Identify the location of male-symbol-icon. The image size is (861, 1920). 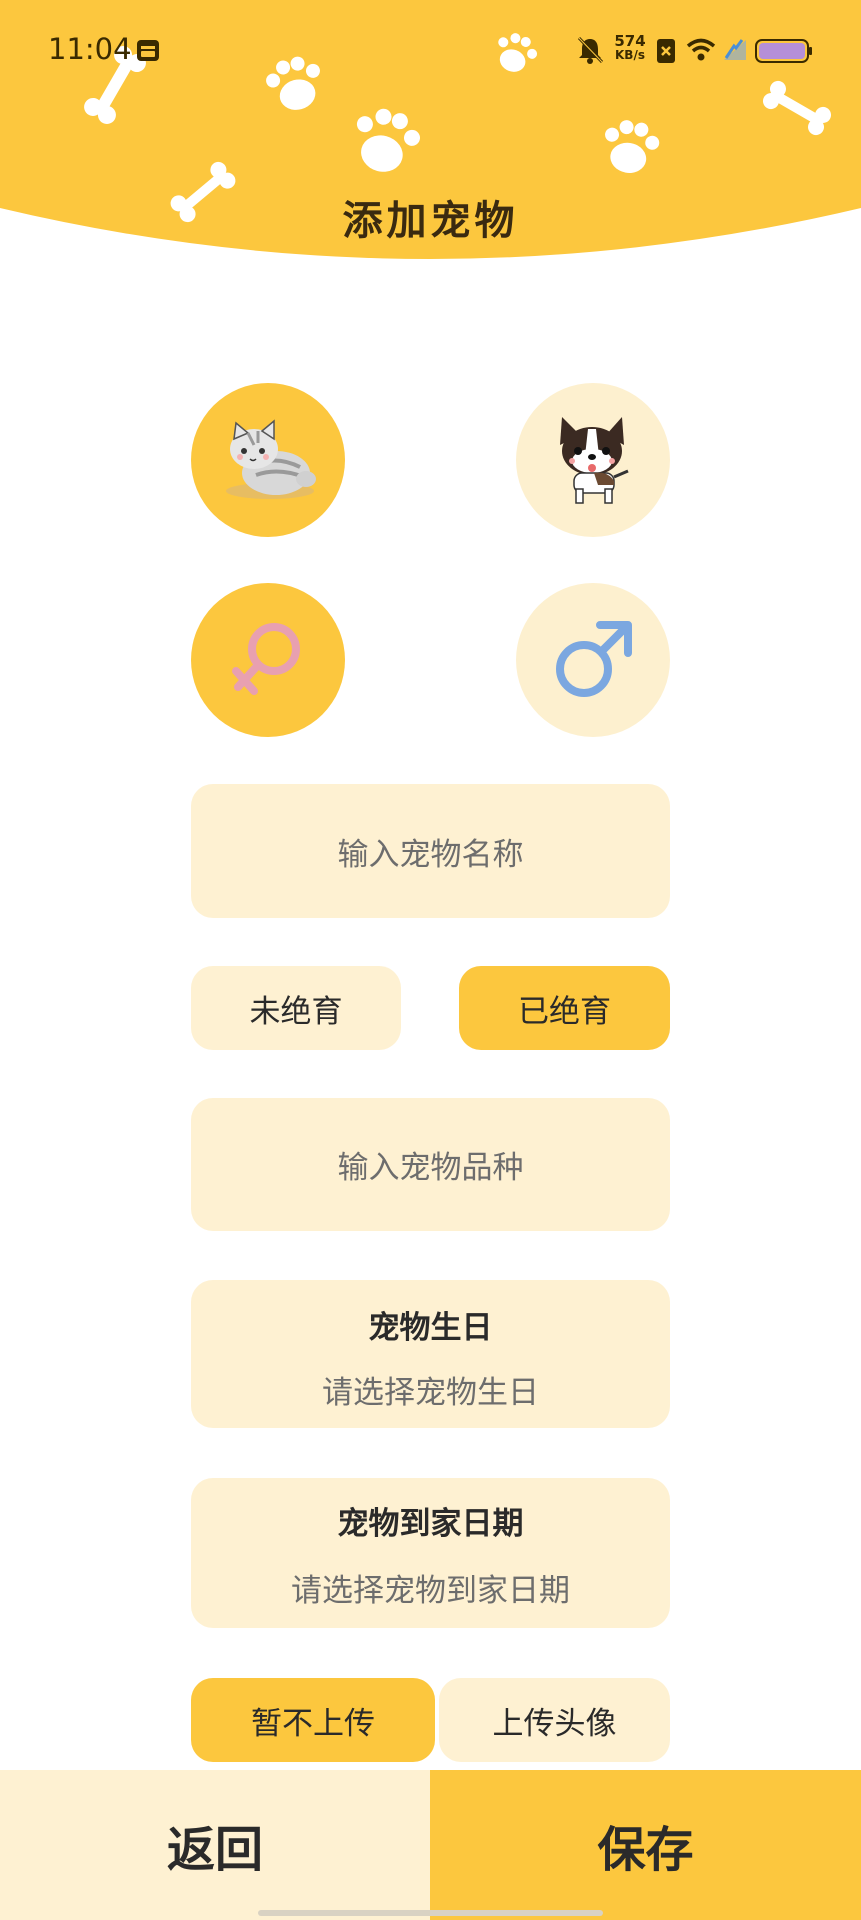
(594, 659).